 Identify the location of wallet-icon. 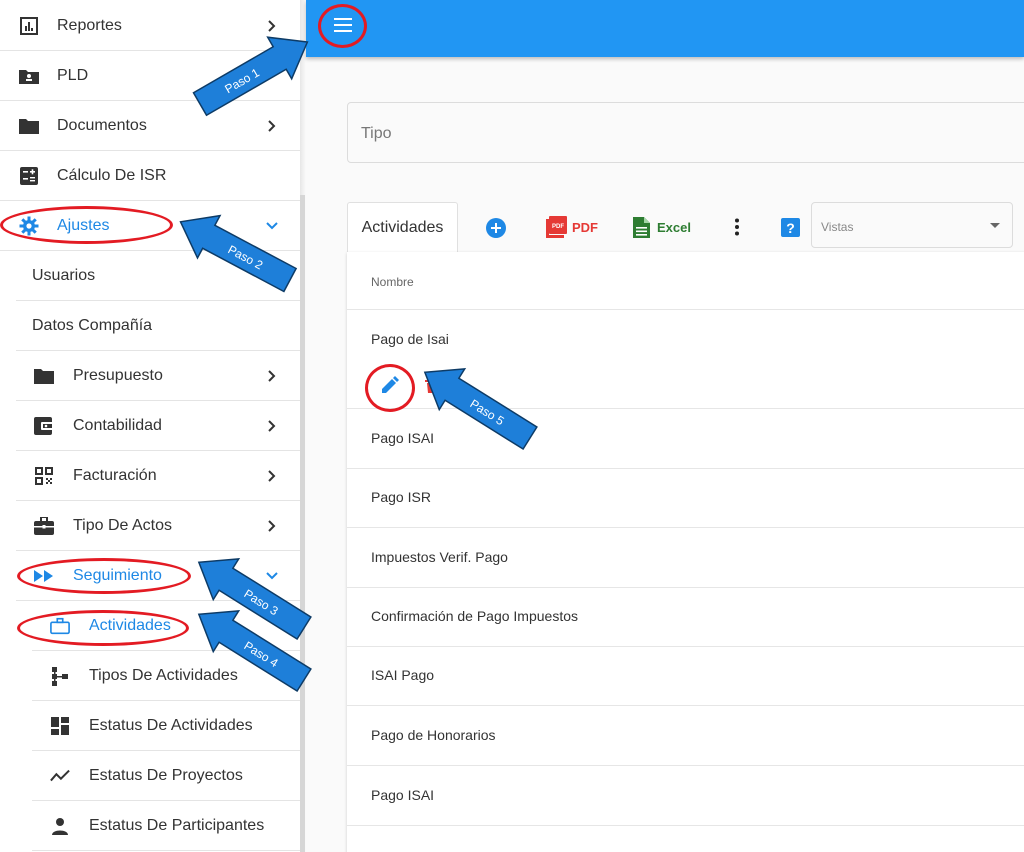
(44, 426).